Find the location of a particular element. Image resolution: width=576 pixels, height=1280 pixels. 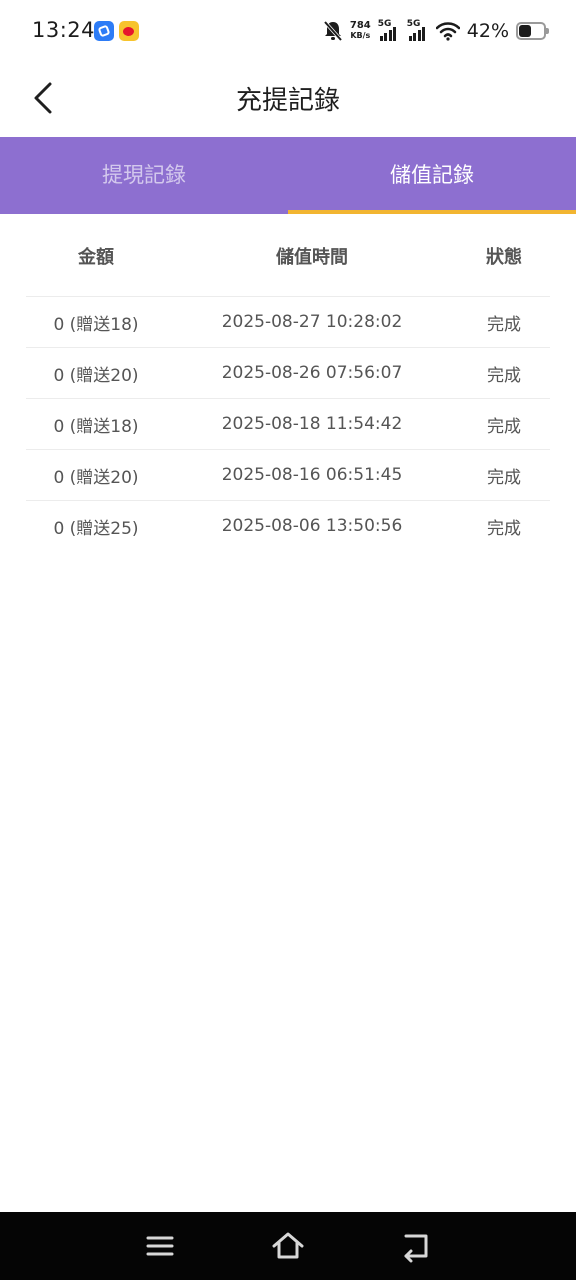

menu-icon is located at coordinates (160, 1246).